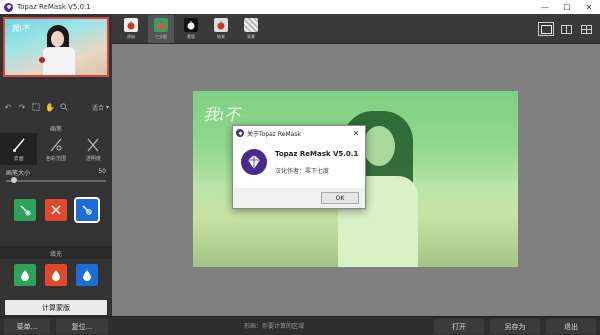 The width and height of the screenshot is (600, 335). What do you see at coordinates (299, 164) in the screenshot?
I see `dialog-body: Topaz ReMask V5.0.1 汉化作者：零下七度` at bounding box center [299, 164].